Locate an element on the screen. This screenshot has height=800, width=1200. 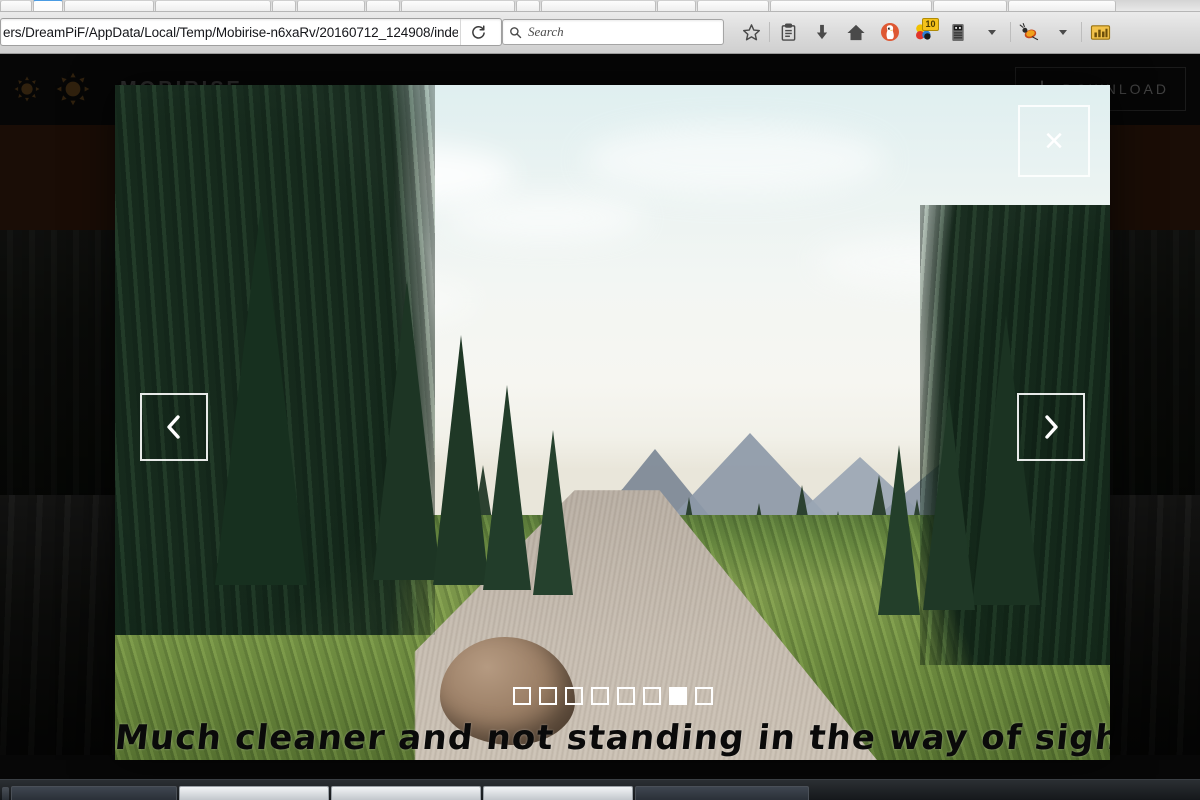
lightbox-close-button: × is located at coordinates (1054, 141).